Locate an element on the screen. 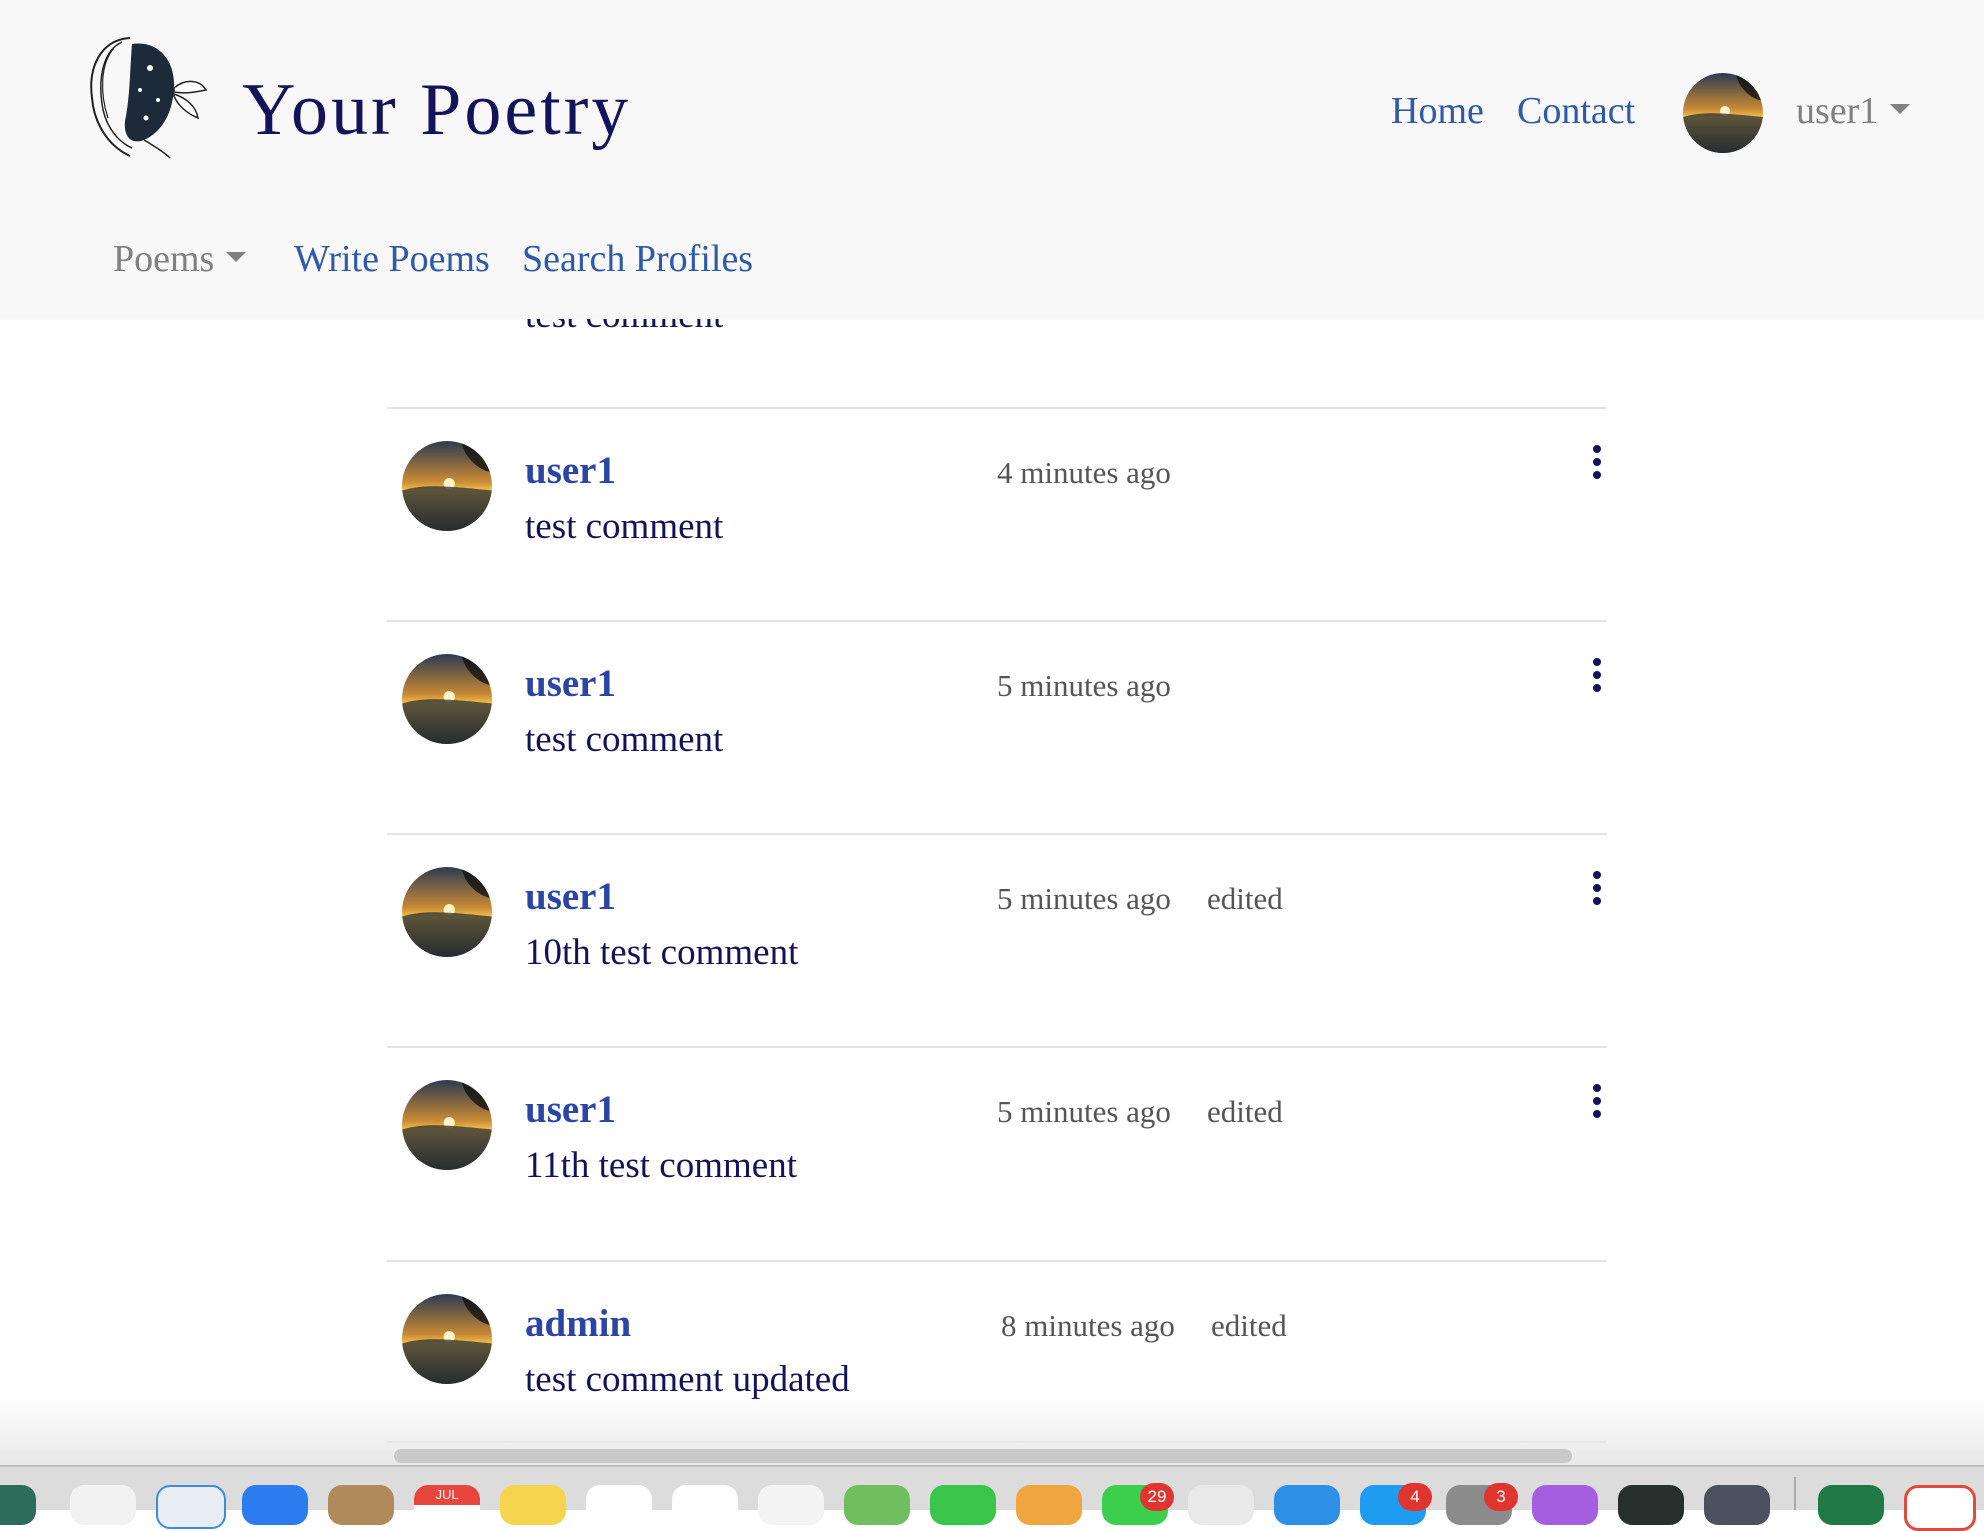 The height and width of the screenshot is (1531, 1984). excel-icon is located at coordinates (1851, 1505).